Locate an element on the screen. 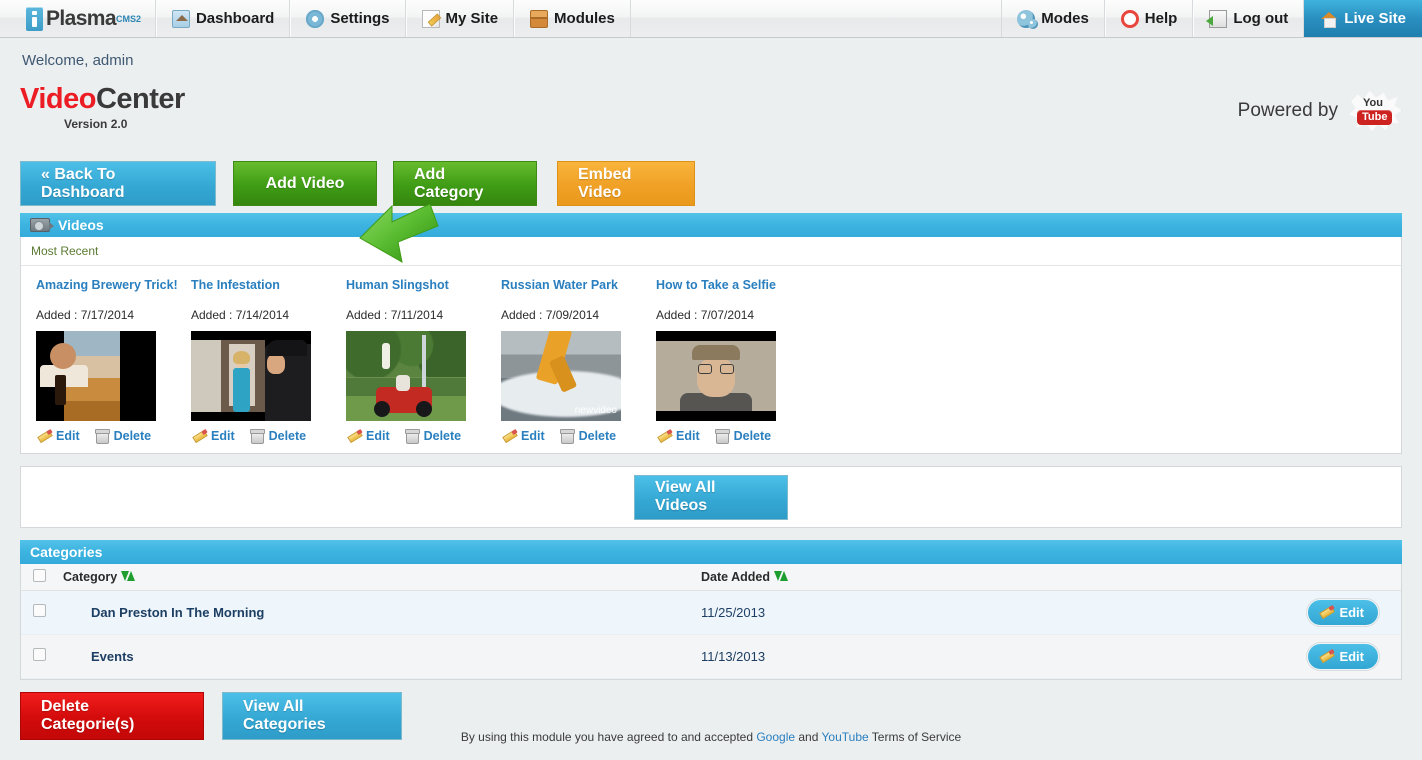  welcome-message: Welcome, admin is located at coordinates (78, 60).